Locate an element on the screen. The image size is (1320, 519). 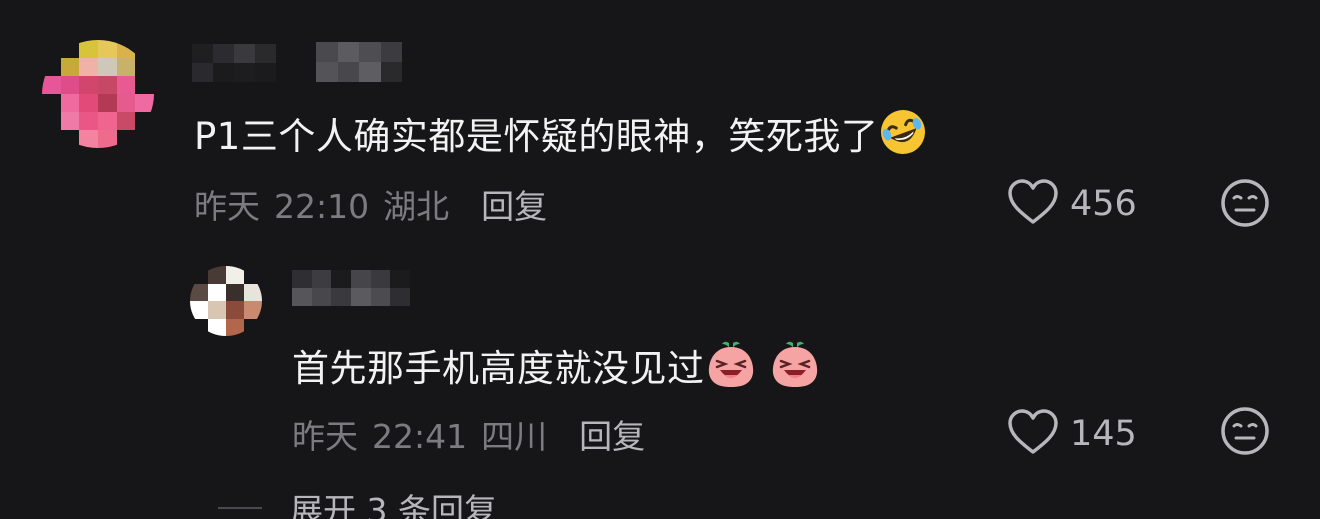
reply-like-button: 145 is located at coordinates (1071, 434).